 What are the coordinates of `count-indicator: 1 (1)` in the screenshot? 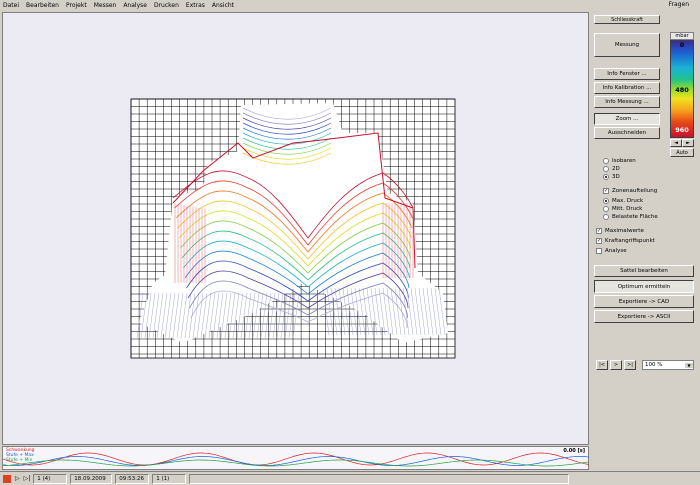 It's located at (169, 478).